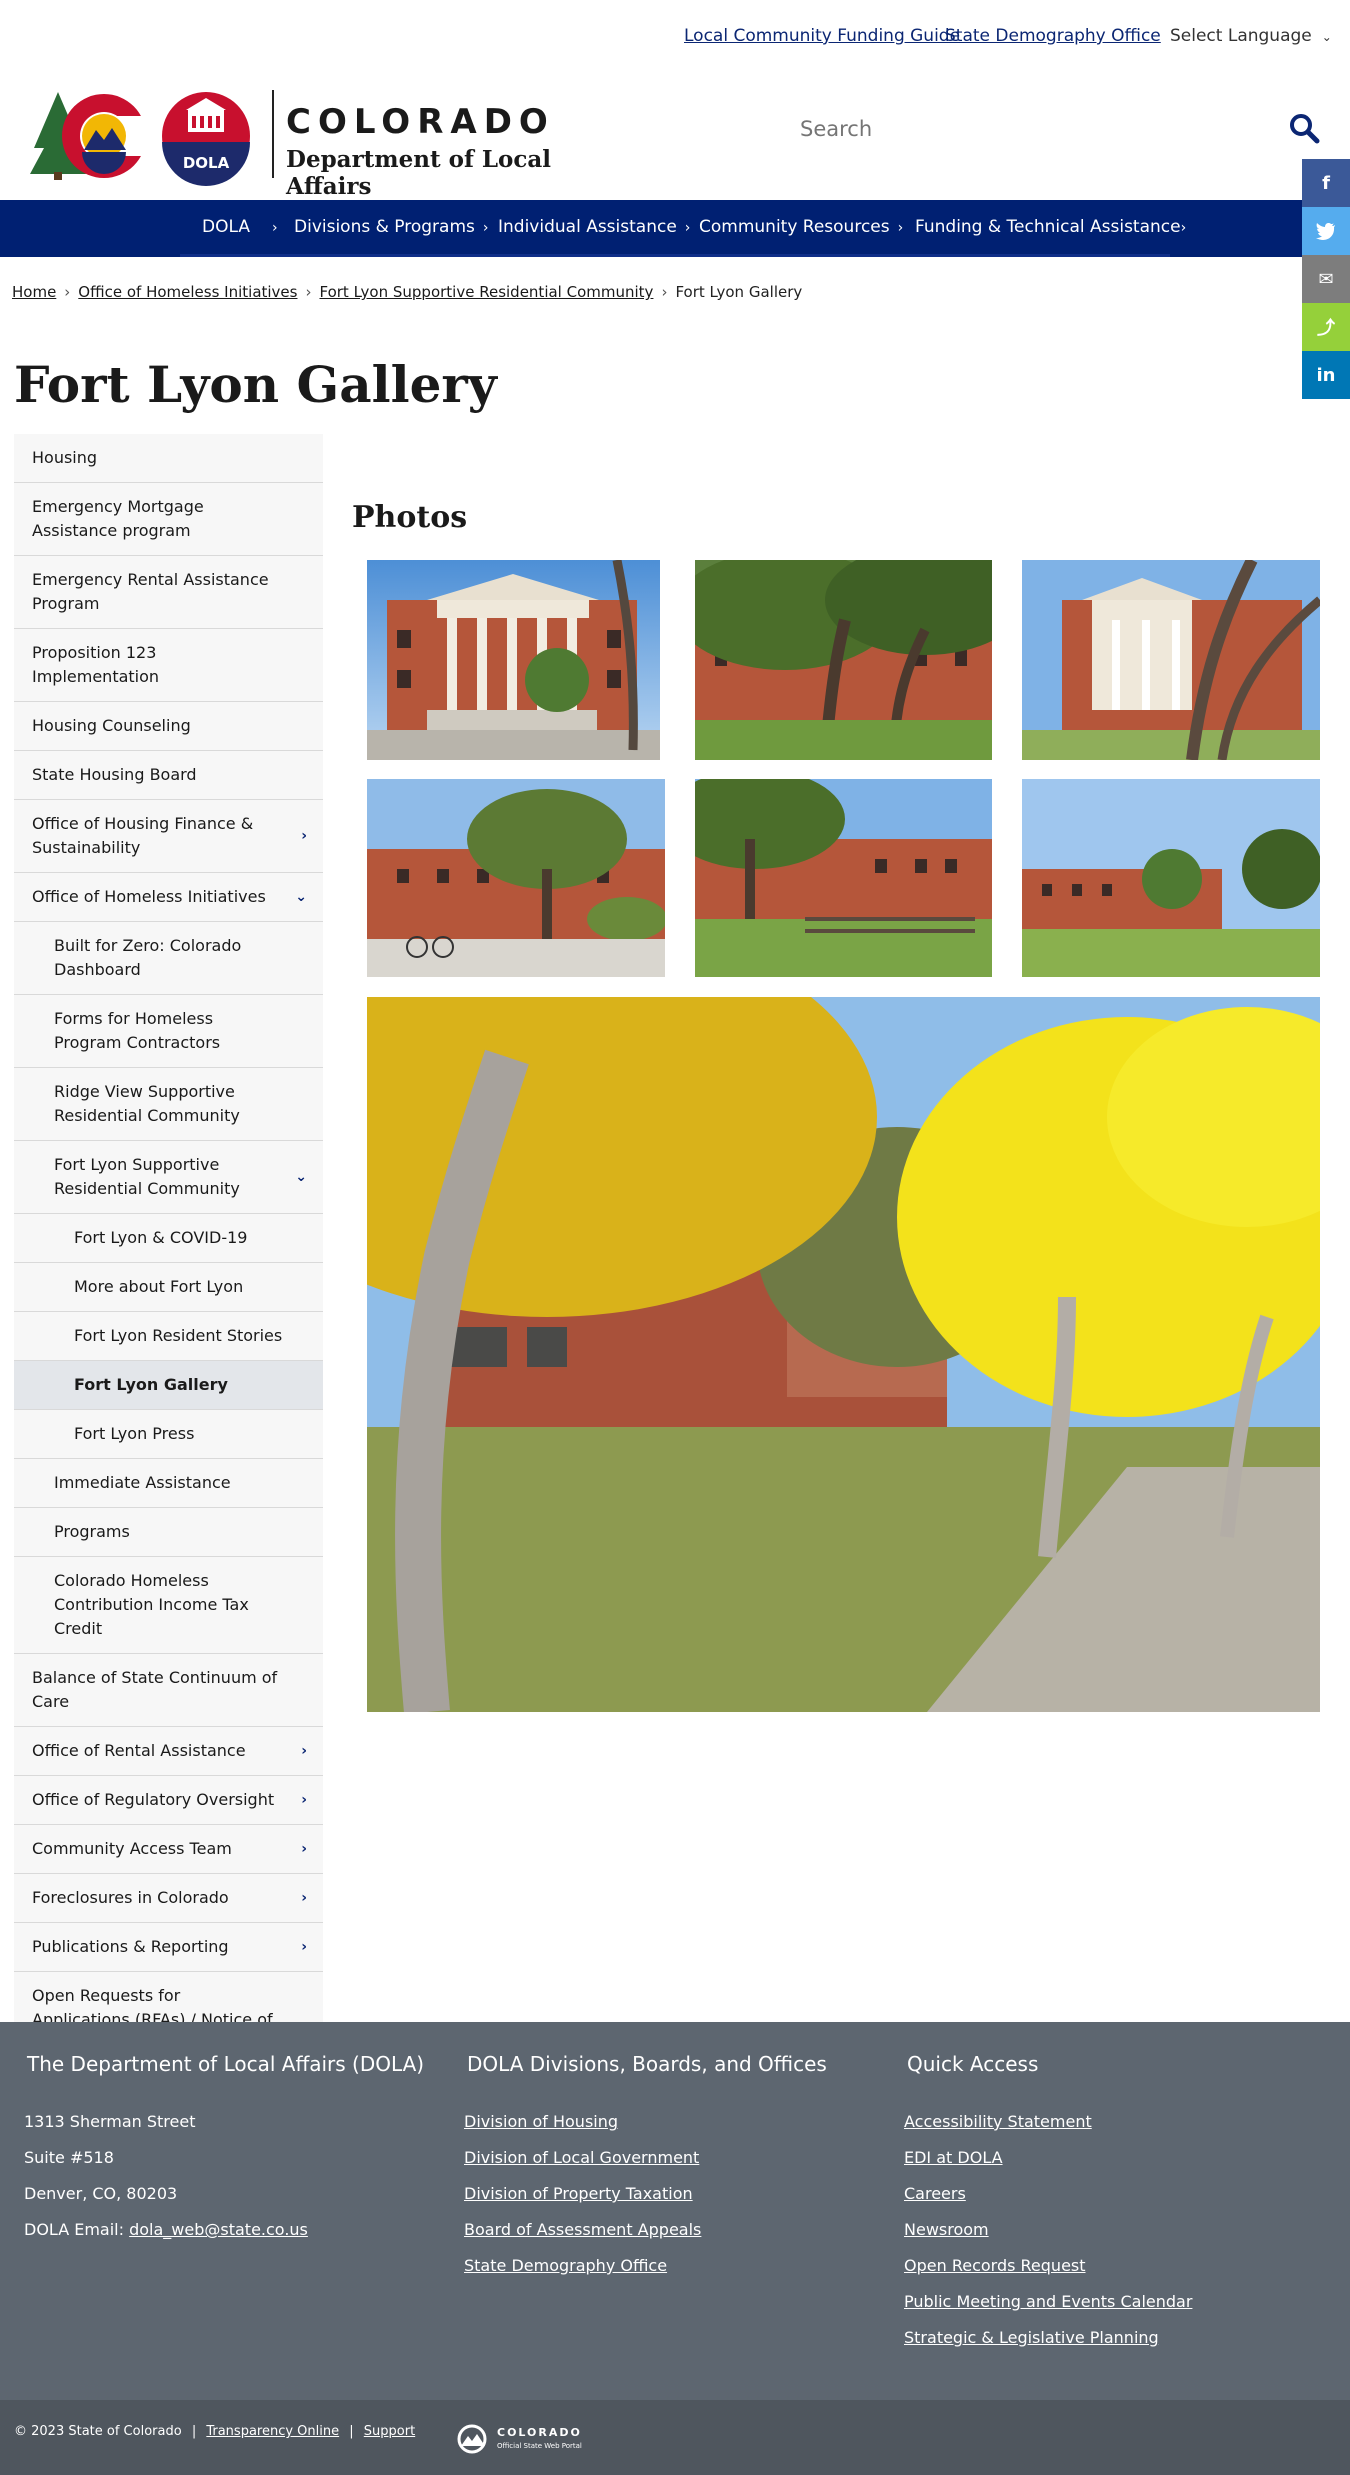 The height and width of the screenshot is (2475, 1350). I want to click on sidebar-item-label: Forms for Homeless Program Contractors, so click(137, 1030).